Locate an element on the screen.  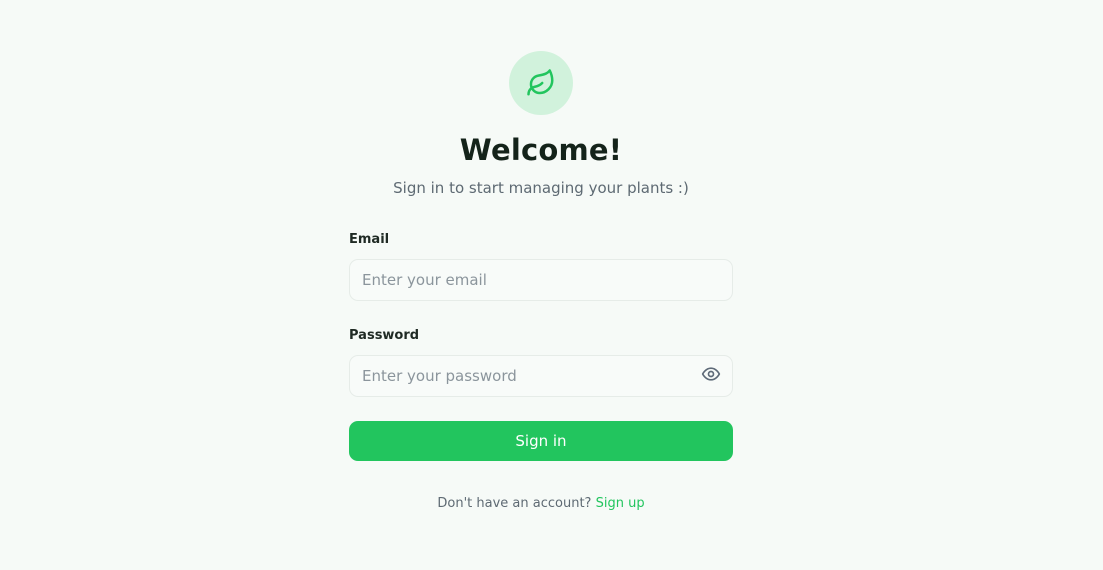
sign-up-link: Sign up is located at coordinates (620, 503).